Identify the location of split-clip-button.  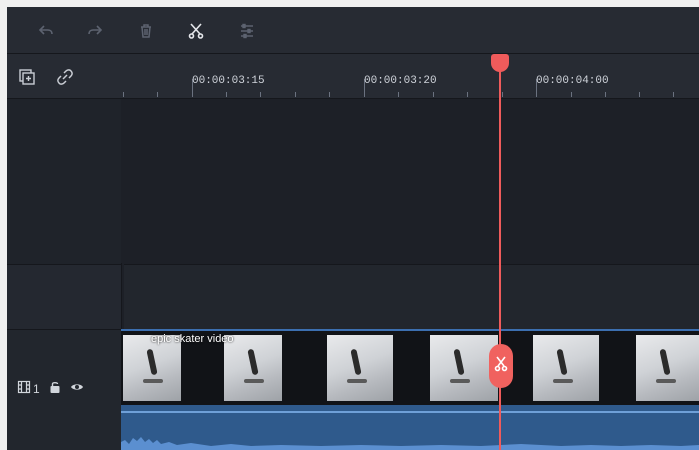
(501, 366).